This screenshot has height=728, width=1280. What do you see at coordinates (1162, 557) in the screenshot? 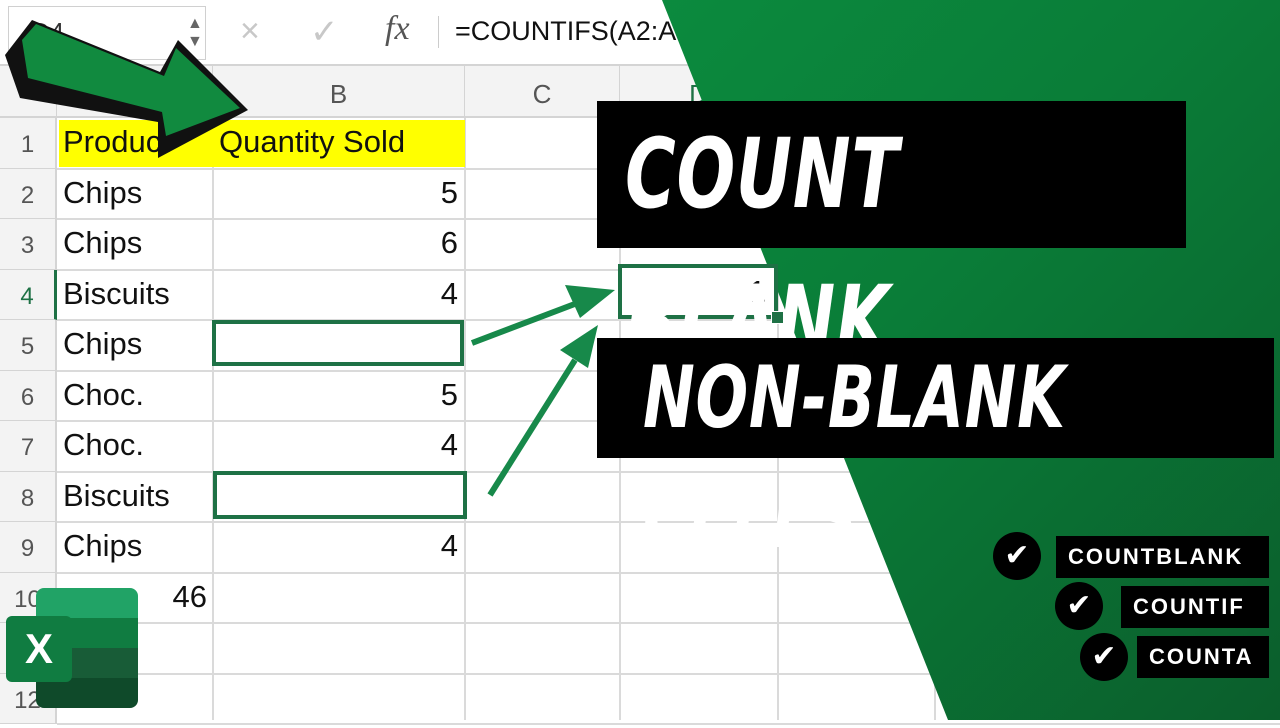
I see `tag-countblank: COUNTBLANK` at bounding box center [1162, 557].